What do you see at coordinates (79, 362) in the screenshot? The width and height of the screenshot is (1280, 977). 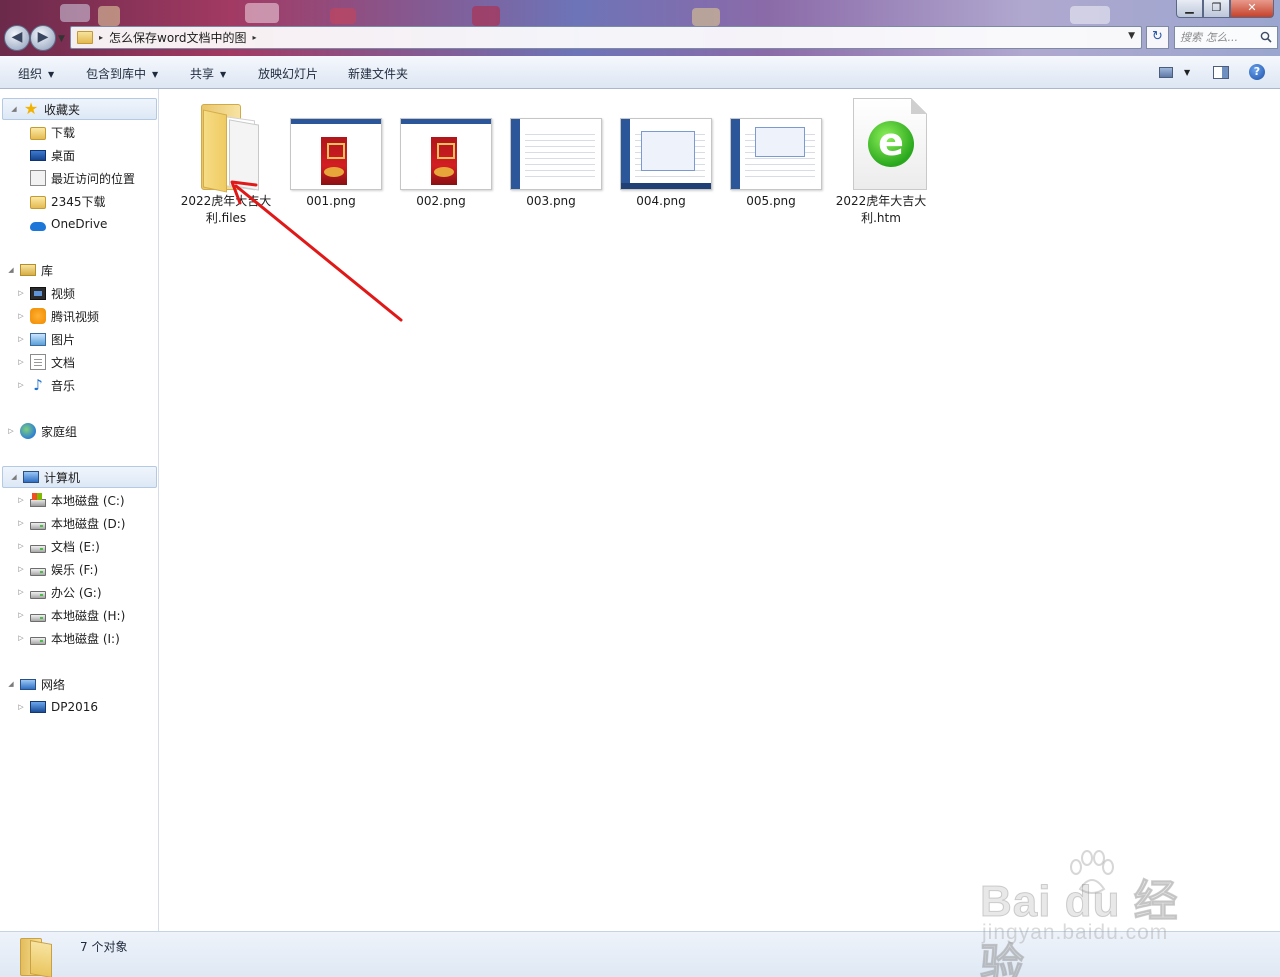 I see `nav-item-documents: ▷ 文档` at bounding box center [79, 362].